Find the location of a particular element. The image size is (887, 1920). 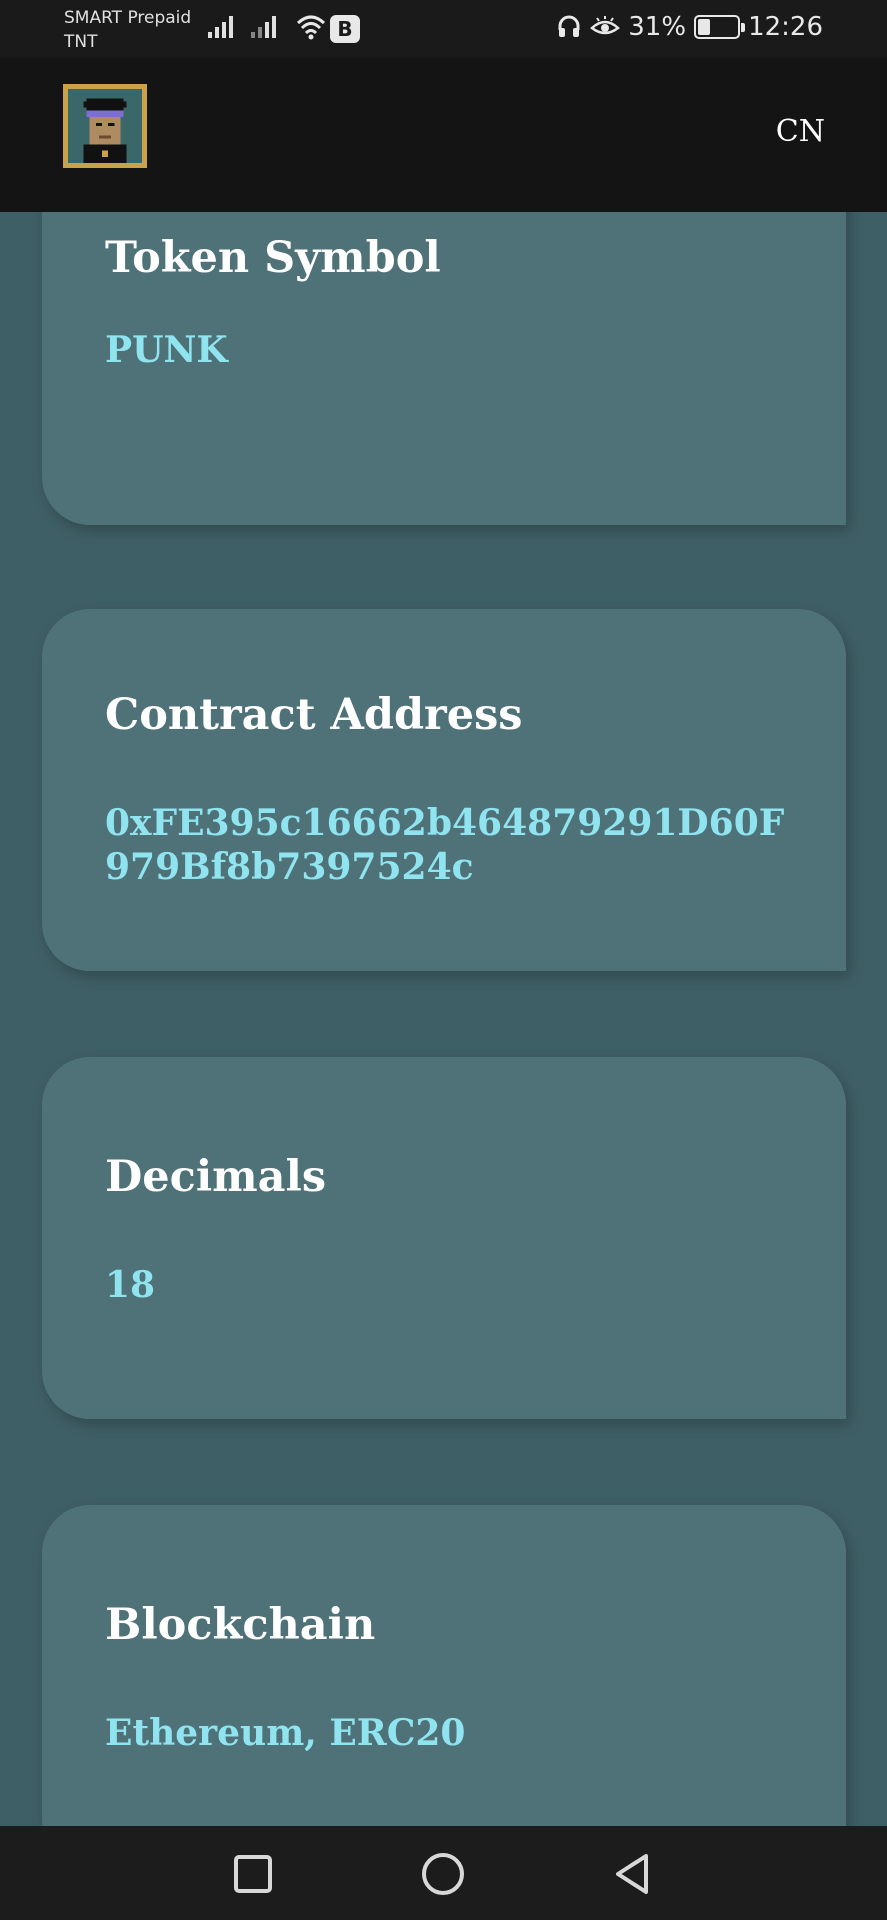

carrier-info: SMART Prepaid TNT is located at coordinates (127, 30).